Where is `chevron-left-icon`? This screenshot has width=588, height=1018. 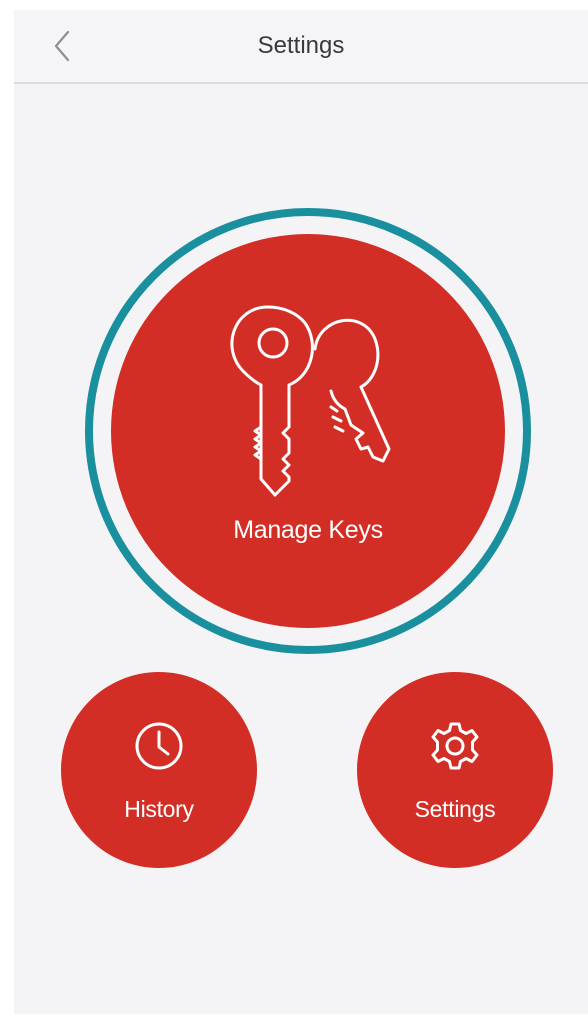 chevron-left-icon is located at coordinates (62, 46).